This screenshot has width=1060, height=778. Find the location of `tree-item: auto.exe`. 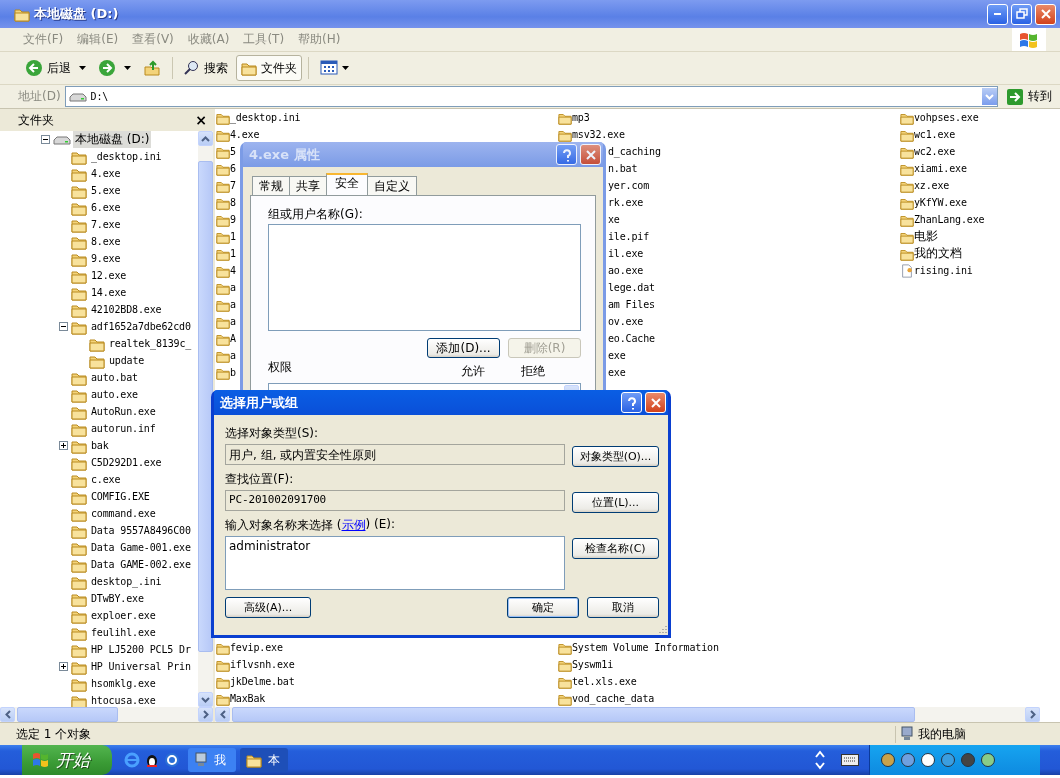

tree-item: auto.exe is located at coordinates (114, 394).